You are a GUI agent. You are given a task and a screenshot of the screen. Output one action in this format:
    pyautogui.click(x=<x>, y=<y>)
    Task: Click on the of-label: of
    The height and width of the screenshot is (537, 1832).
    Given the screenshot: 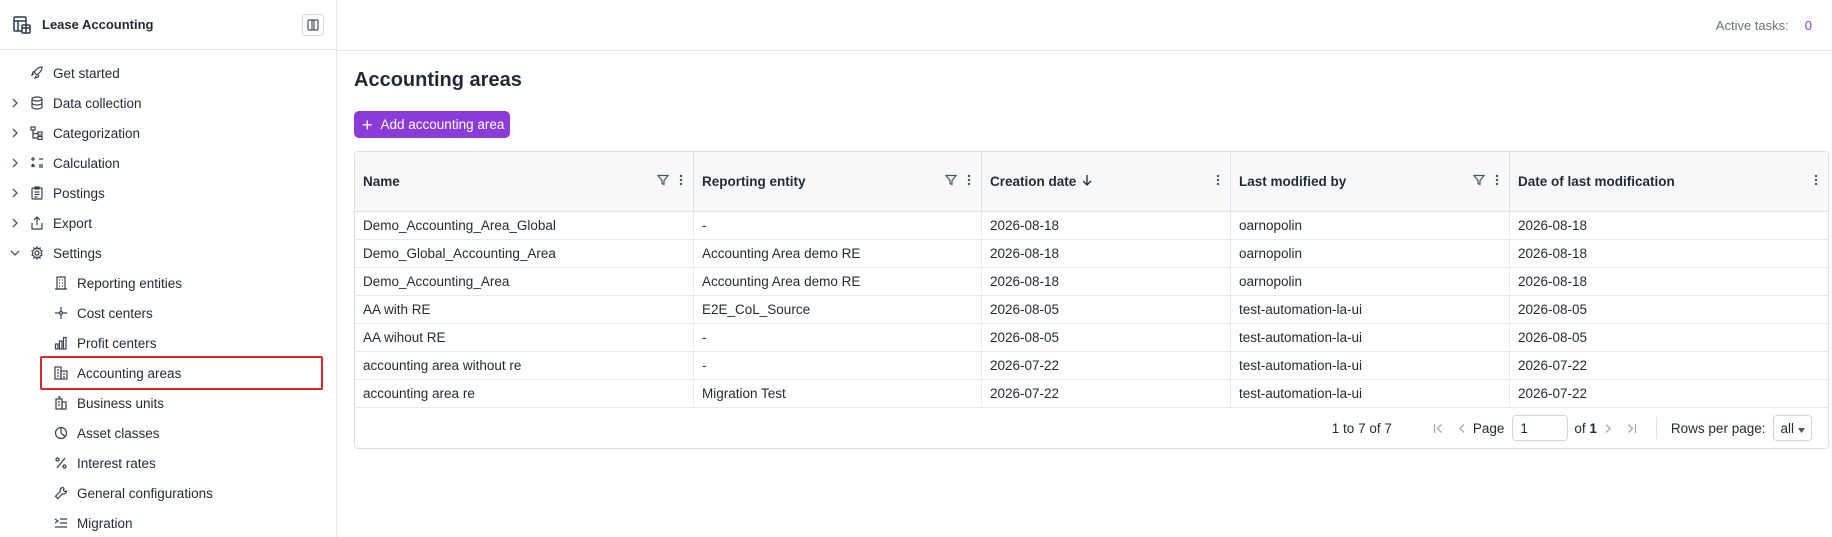 What is the action you would take?
    pyautogui.click(x=1580, y=428)
    